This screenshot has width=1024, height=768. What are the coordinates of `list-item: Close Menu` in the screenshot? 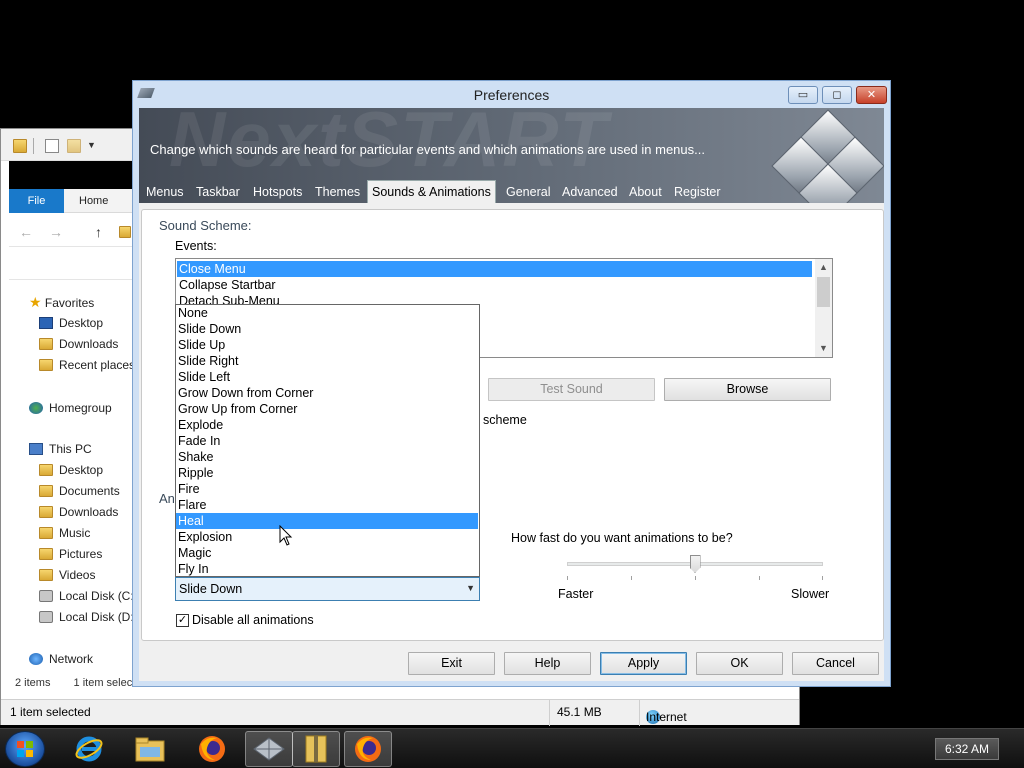 It's located at (494, 269).